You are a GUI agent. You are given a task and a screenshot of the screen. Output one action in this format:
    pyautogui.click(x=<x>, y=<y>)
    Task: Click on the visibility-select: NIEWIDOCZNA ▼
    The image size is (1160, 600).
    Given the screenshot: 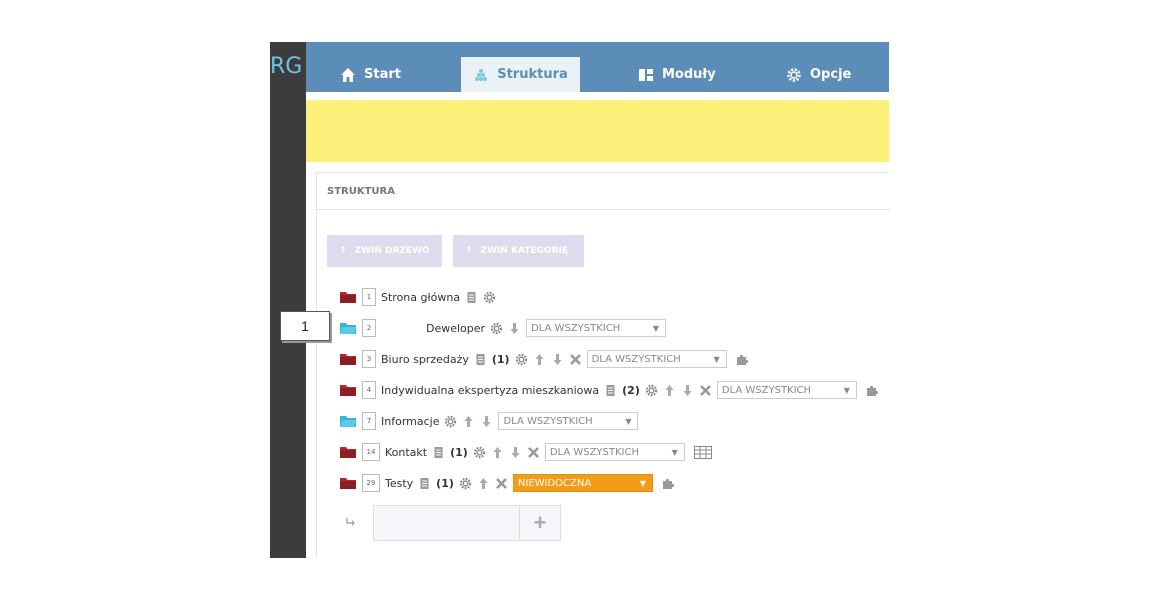 What is the action you would take?
    pyautogui.click(x=582, y=483)
    